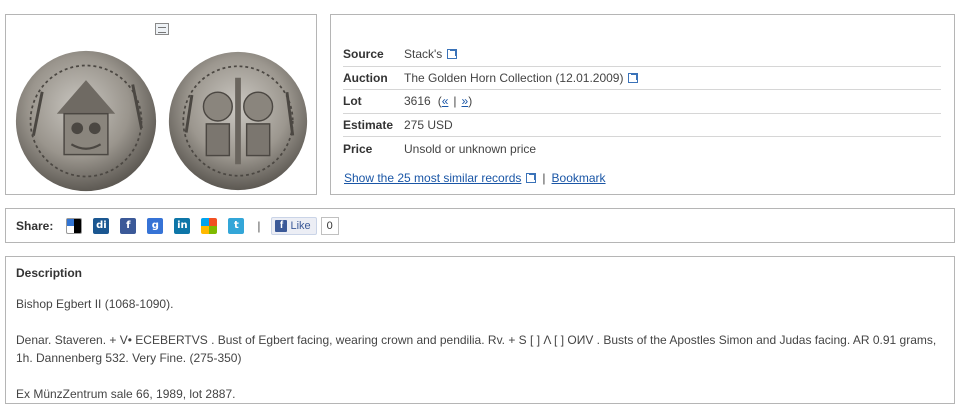 This screenshot has width=961, height=411. I want to click on coin-obverse-graphic, so click(86, 121).